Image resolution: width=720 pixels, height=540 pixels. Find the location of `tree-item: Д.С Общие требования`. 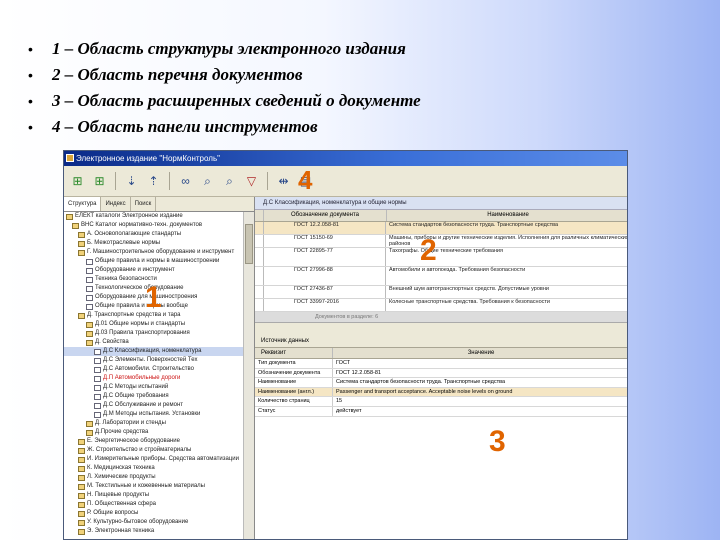

tree-item: Д.С Общие требования is located at coordinates (154, 396).